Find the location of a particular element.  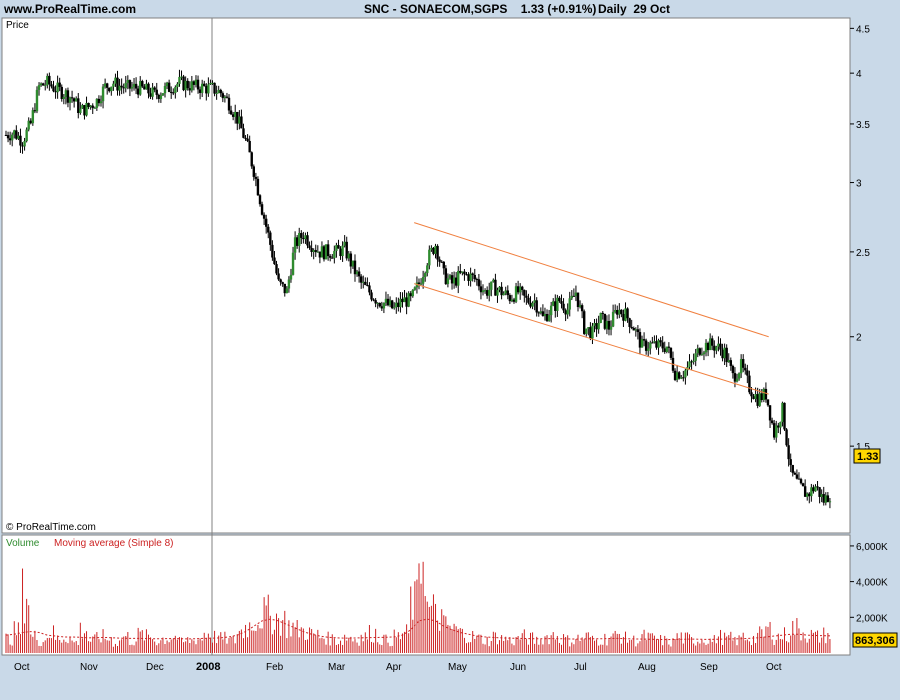

volume-axis: 2,000K 4,000K 6,000K is located at coordinates (869, 583).